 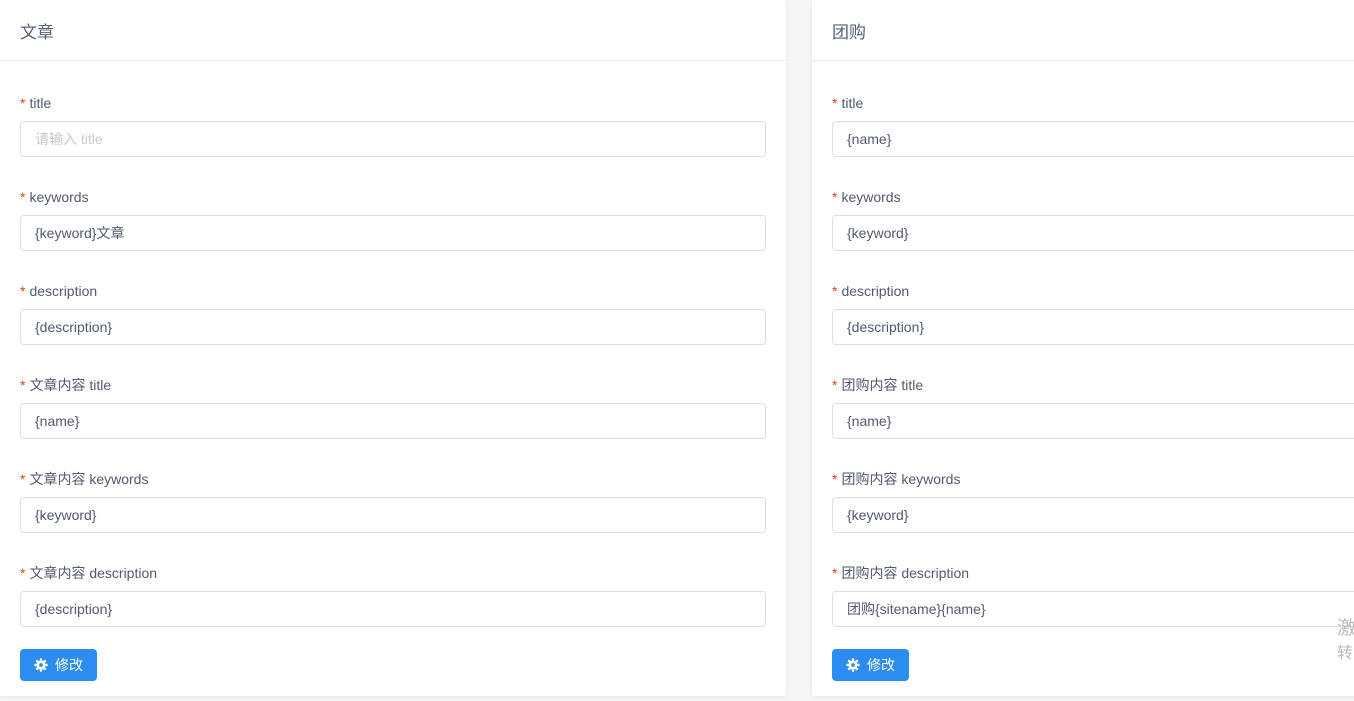 I want to click on groupbuy-content-keywords-field: * 团购内容 keywords, so click(x=1093, y=501).